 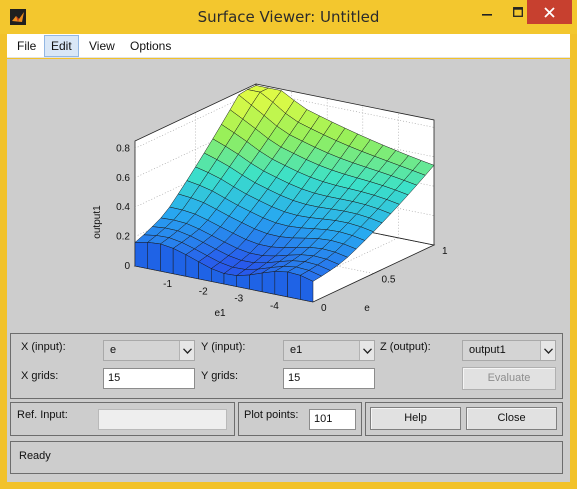 What do you see at coordinates (296, 350) in the screenshot?
I see `y-input-value: e1` at bounding box center [296, 350].